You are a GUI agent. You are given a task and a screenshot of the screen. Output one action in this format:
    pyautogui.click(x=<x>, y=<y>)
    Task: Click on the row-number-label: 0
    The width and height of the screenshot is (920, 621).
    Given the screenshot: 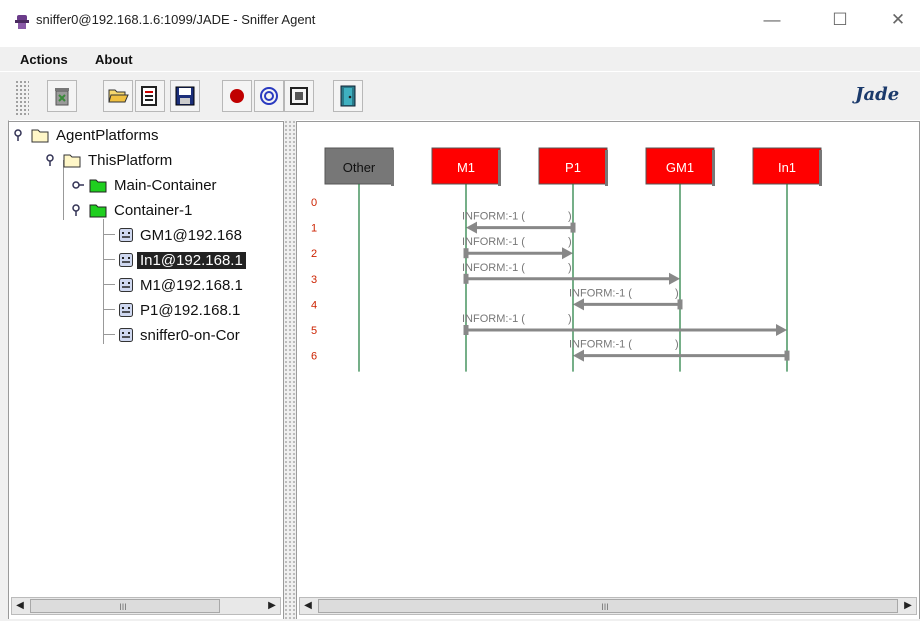 What is the action you would take?
    pyautogui.click(x=314, y=203)
    